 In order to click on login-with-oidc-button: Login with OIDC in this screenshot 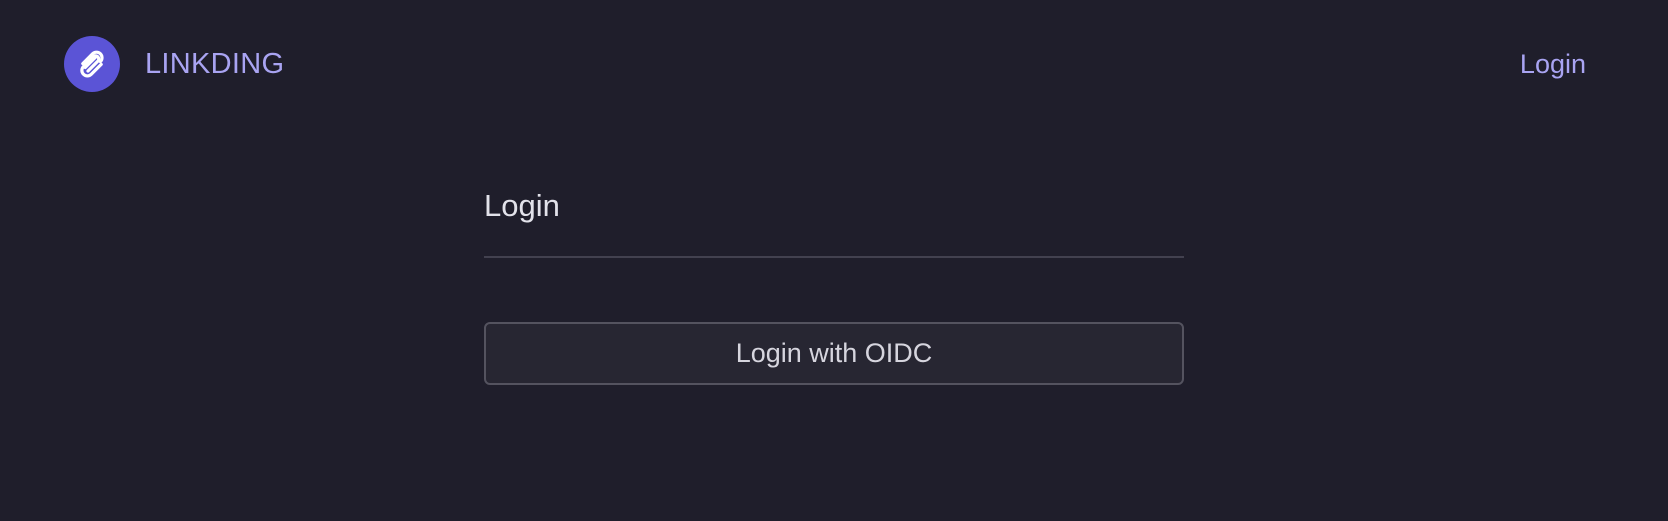, I will do `click(834, 353)`.